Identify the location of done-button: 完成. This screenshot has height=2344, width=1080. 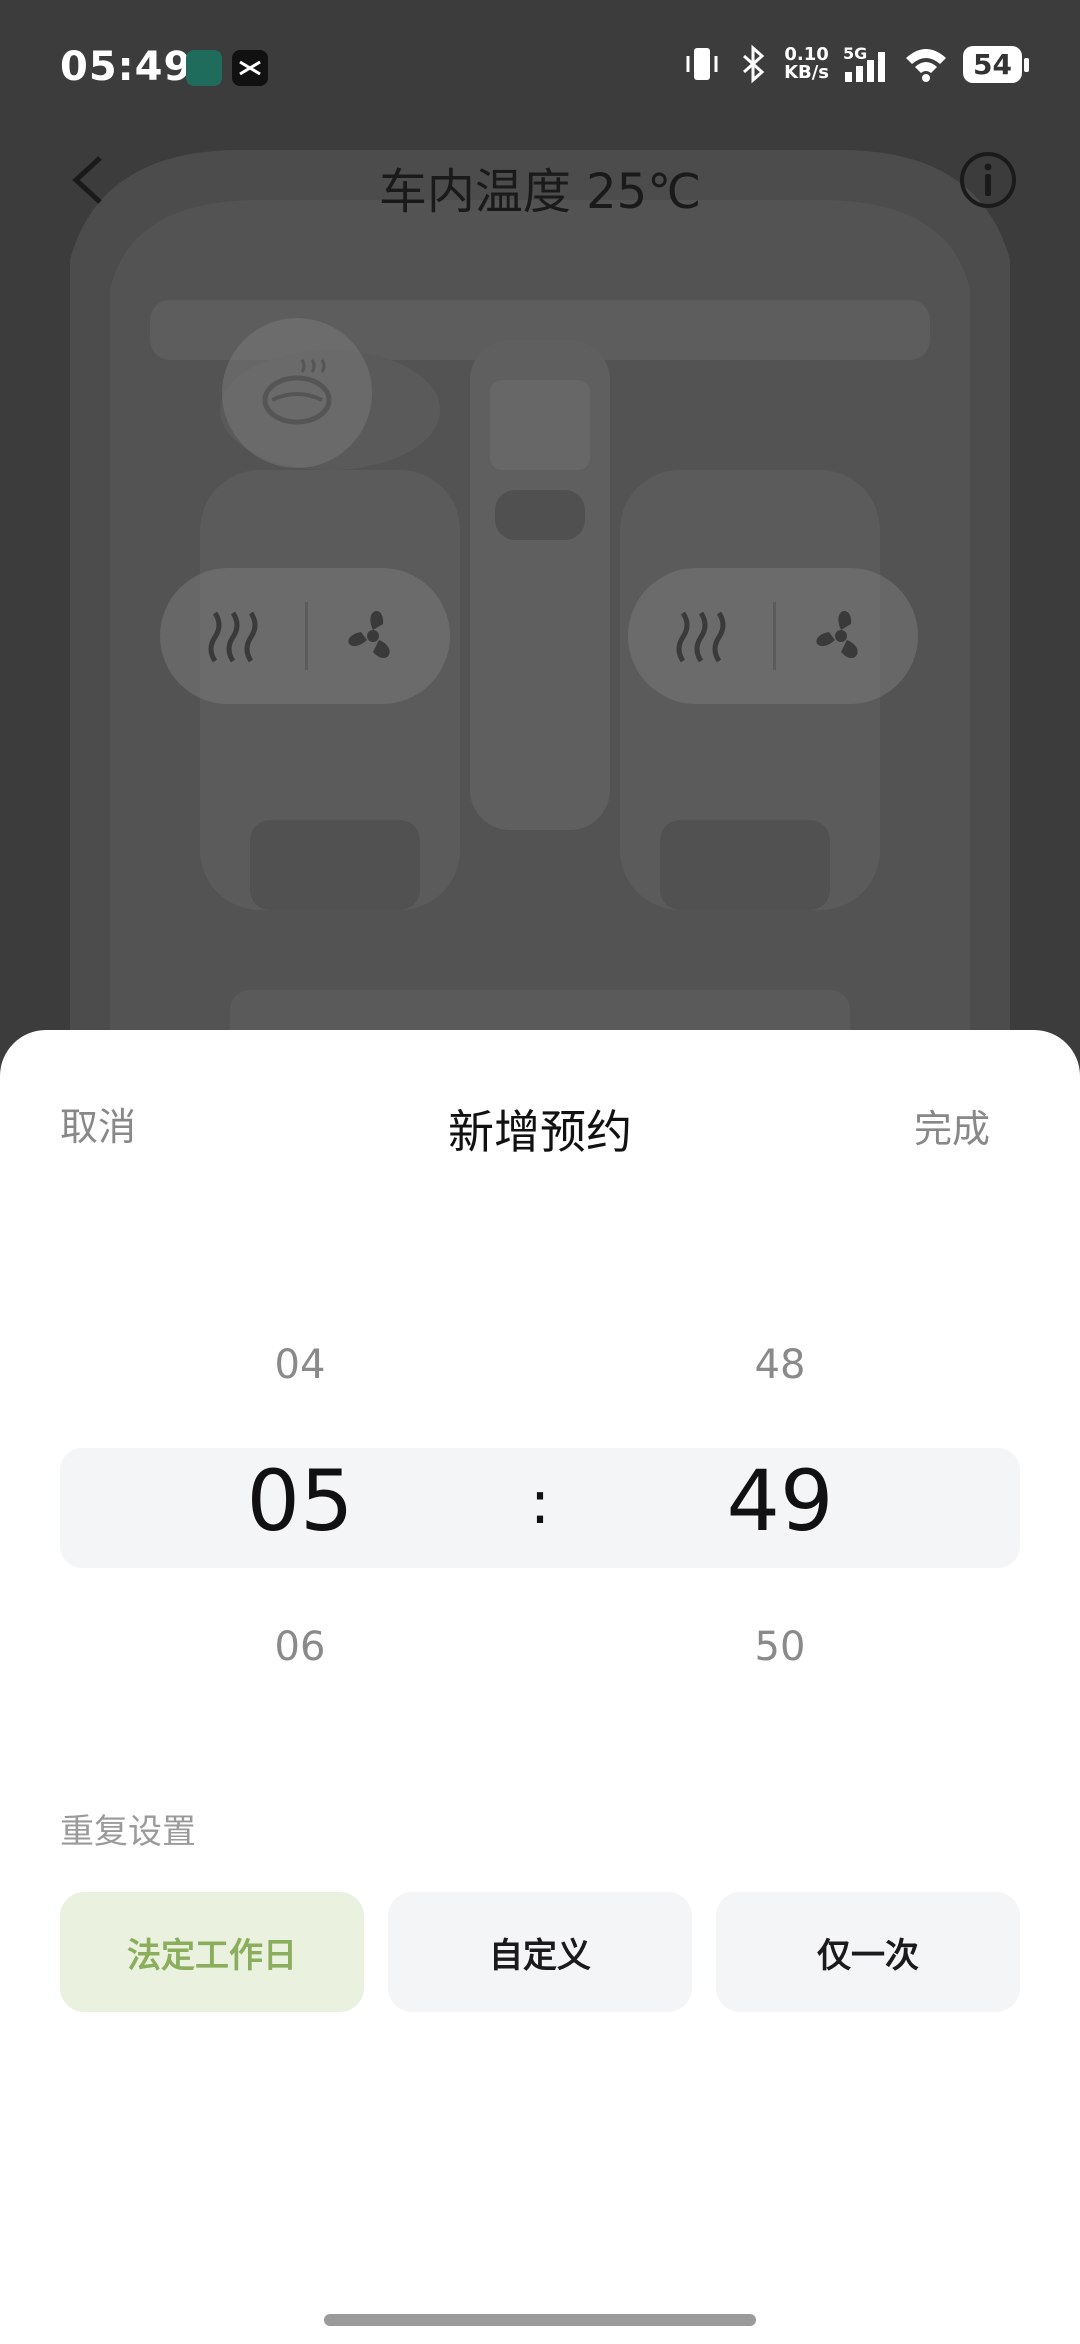
(952, 1125).